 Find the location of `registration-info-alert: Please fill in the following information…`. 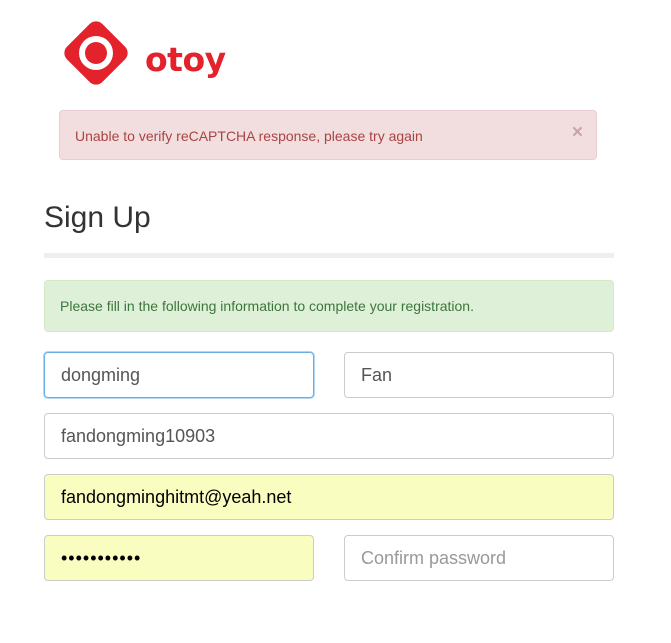

registration-info-alert: Please fill in the following information… is located at coordinates (329, 306).